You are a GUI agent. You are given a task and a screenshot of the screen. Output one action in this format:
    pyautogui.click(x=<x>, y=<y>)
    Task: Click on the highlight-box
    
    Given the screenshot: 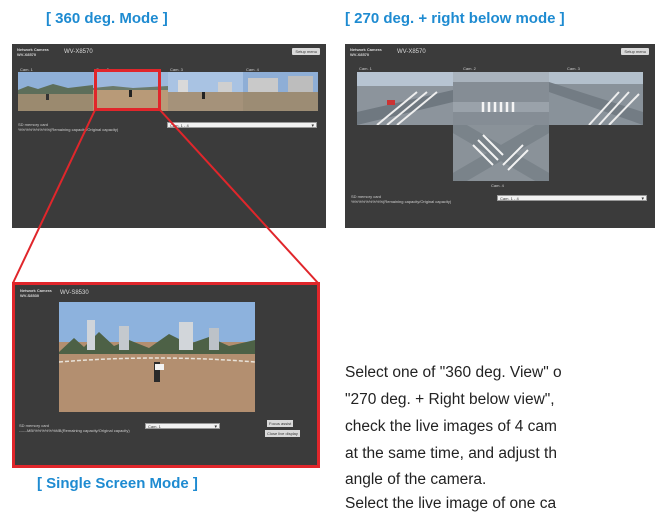 What is the action you would take?
    pyautogui.click(x=127, y=90)
    